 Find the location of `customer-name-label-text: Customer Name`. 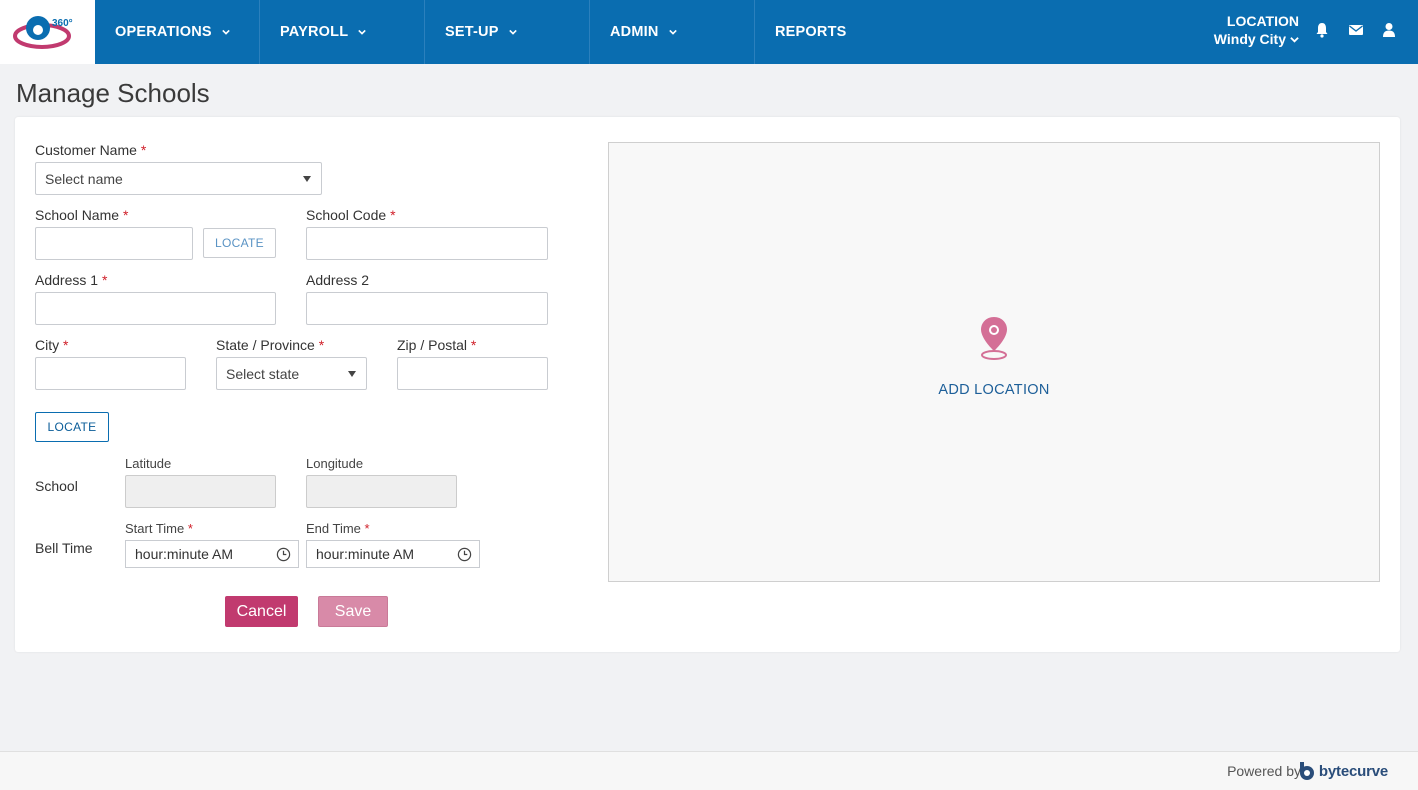

customer-name-label-text: Customer Name is located at coordinates (86, 150).